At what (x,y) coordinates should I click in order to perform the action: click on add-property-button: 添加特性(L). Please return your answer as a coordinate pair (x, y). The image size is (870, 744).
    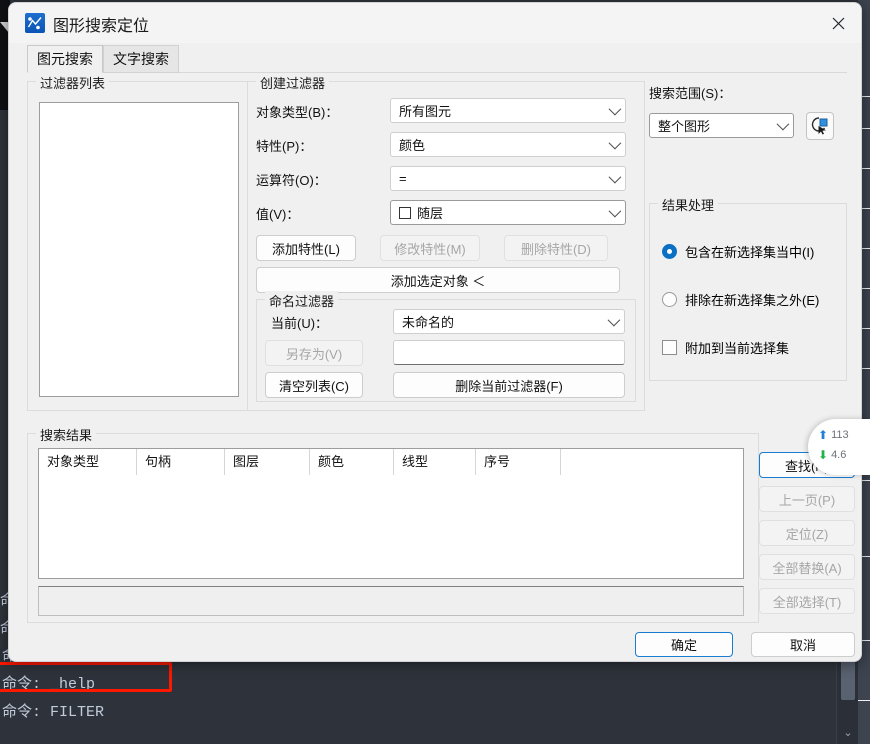
    Looking at the image, I should click on (306, 248).